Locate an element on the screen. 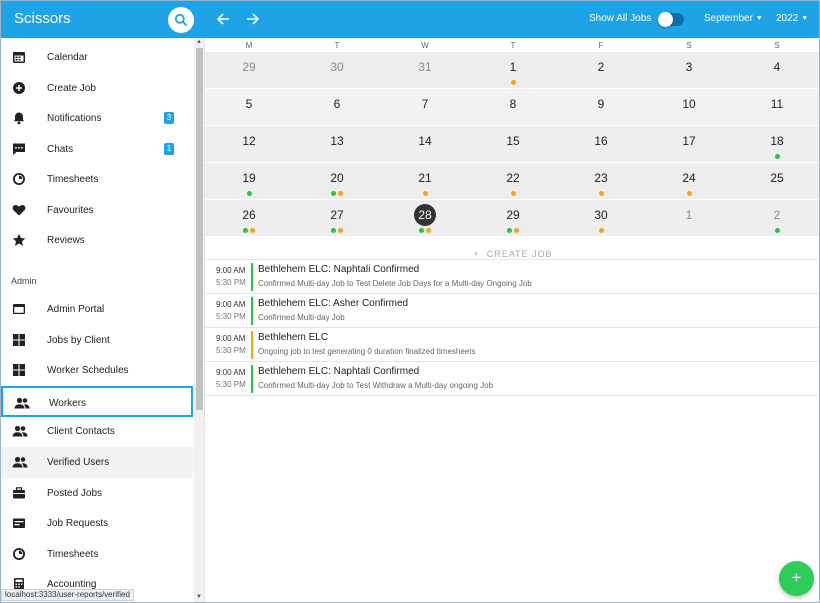 This screenshot has height=603, width=820. sidebar-item-notifications: Notifications 3 is located at coordinates (97, 118).